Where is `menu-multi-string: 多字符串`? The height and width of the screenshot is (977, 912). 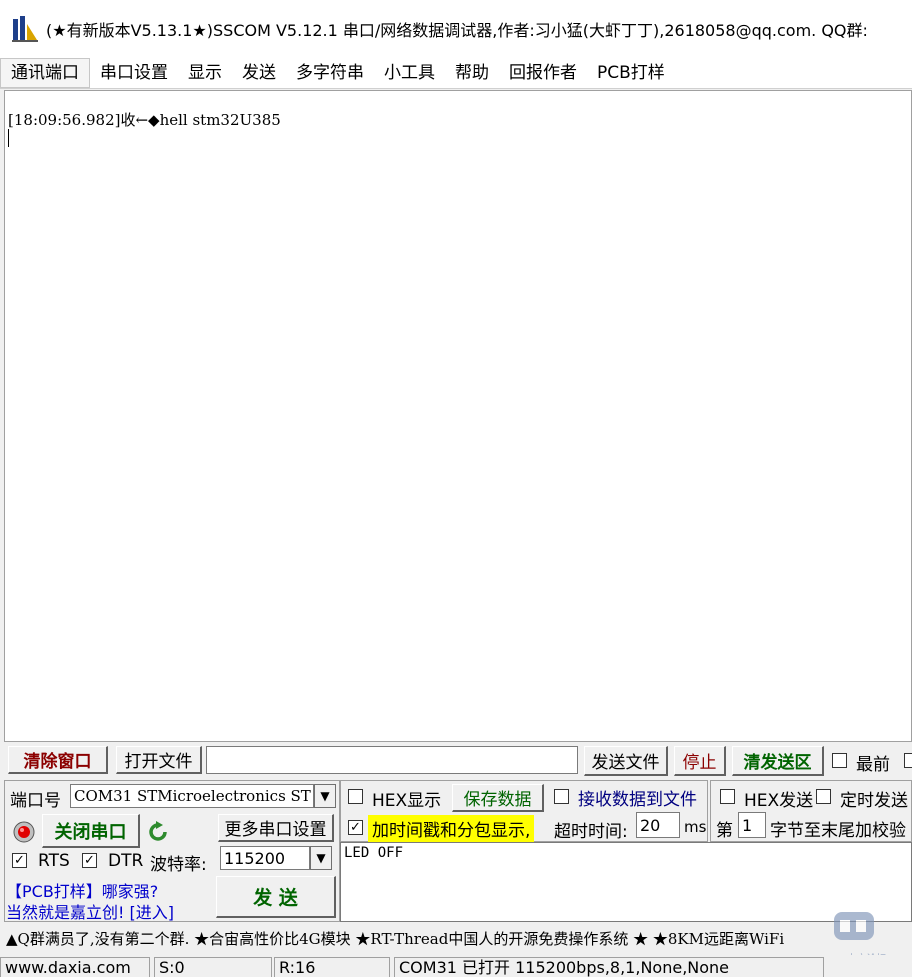
menu-multi-string: 多字符串 is located at coordinates (330, 73).